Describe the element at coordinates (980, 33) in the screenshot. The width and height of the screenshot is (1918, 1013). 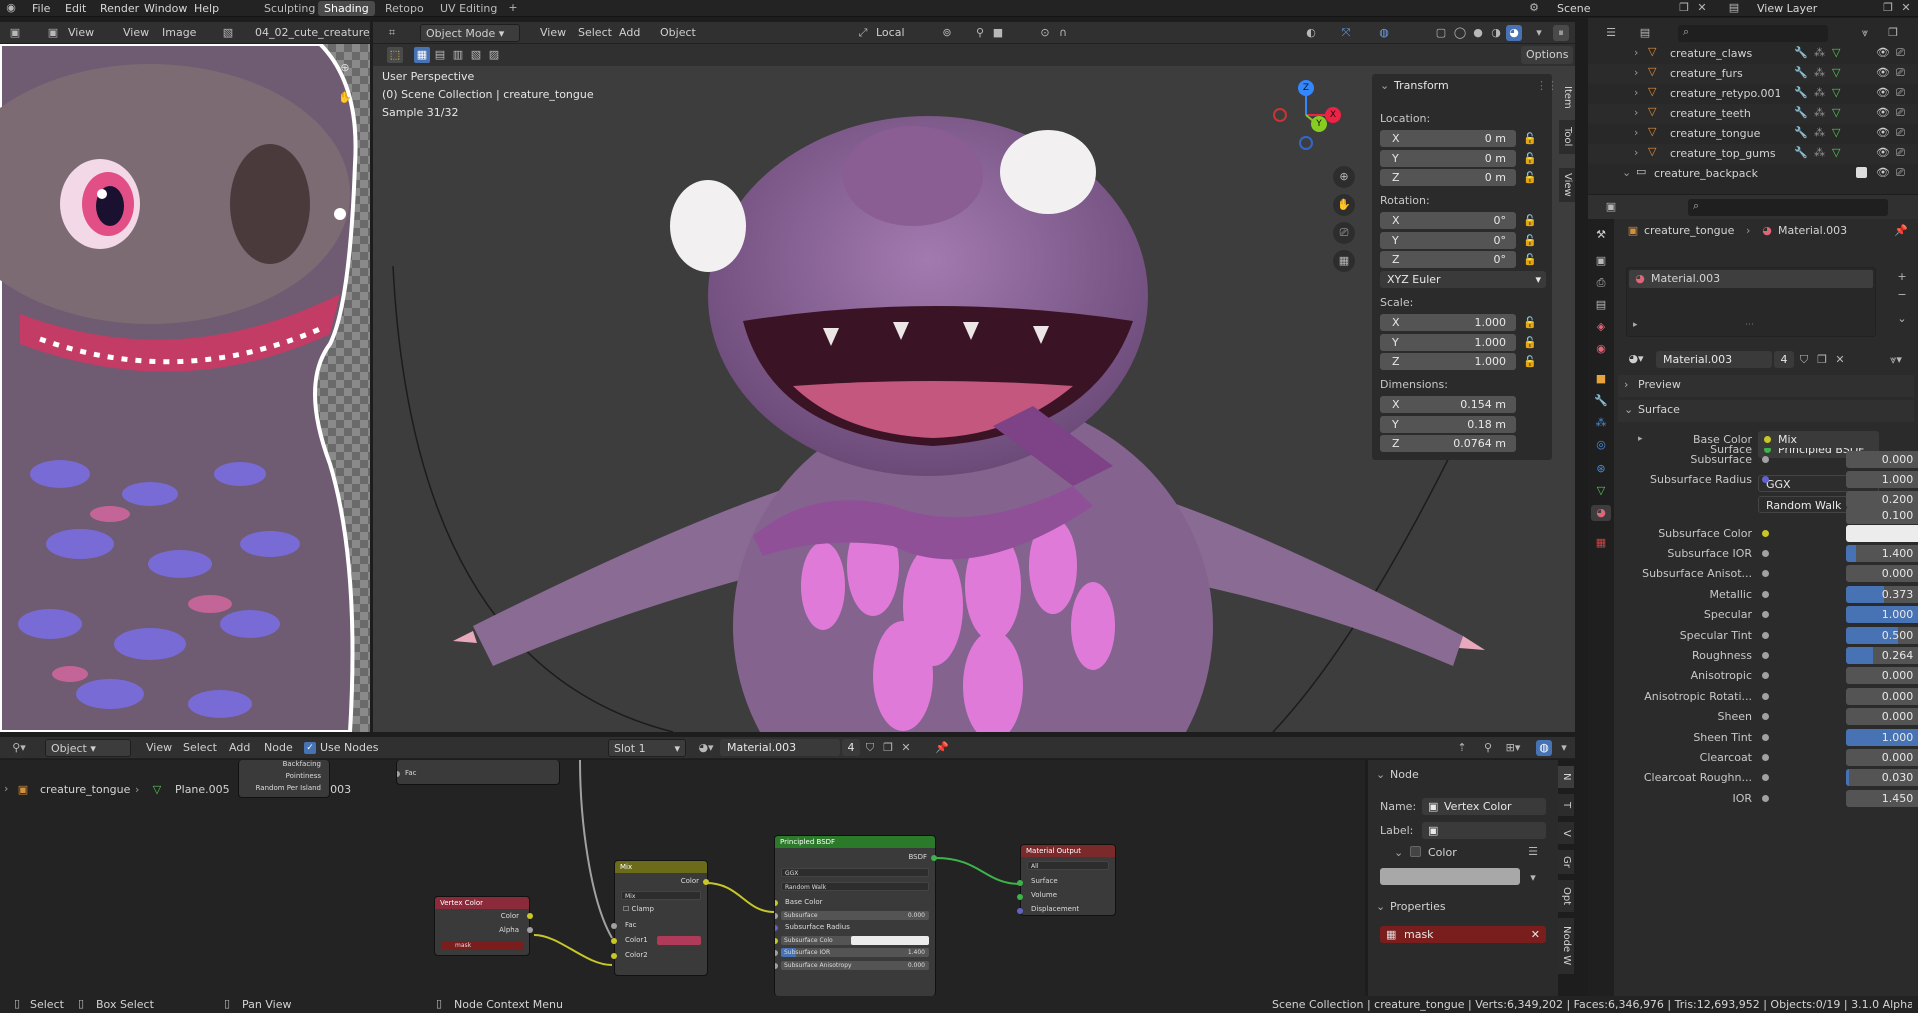
I see `snap-icon: ⚲` at that location.